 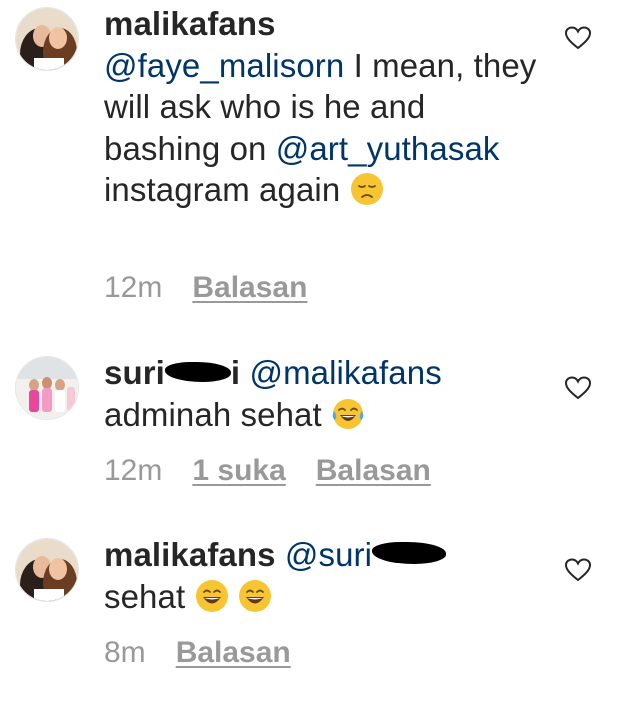 I want to click on mention-link: @malikafans, so click(x=345, y=372).